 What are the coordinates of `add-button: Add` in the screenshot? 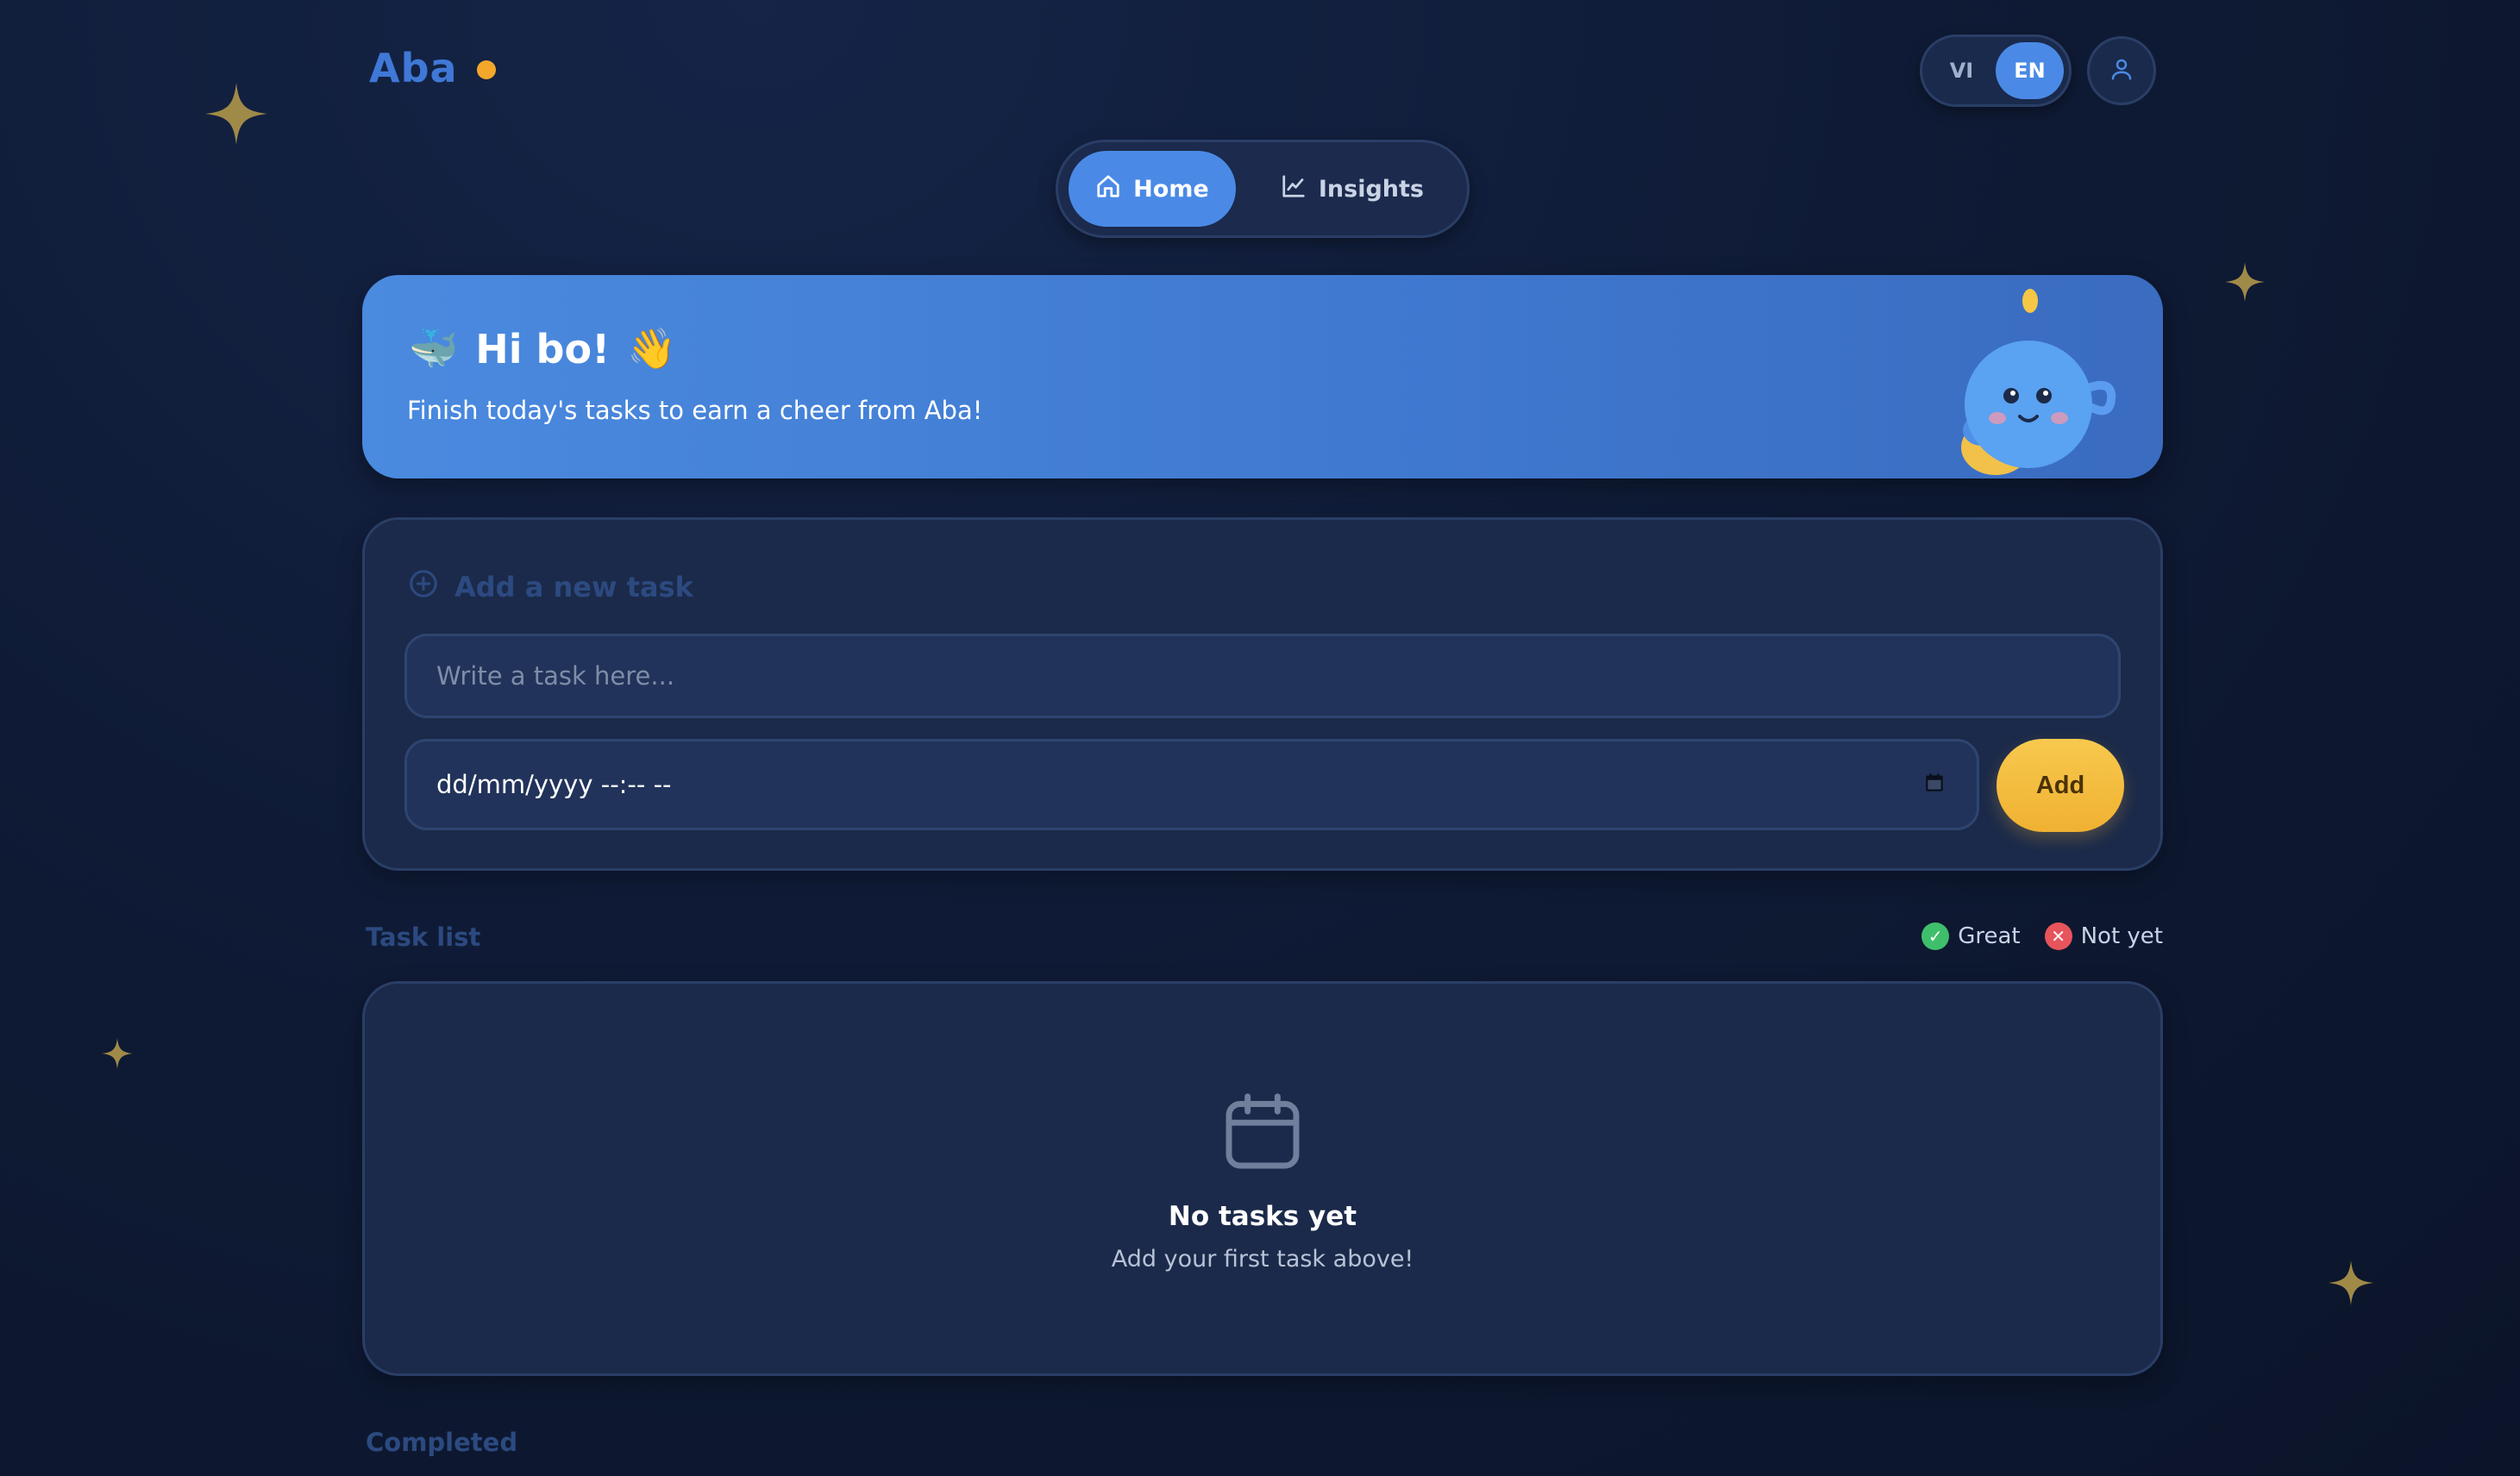 It's located at (2061, 786).